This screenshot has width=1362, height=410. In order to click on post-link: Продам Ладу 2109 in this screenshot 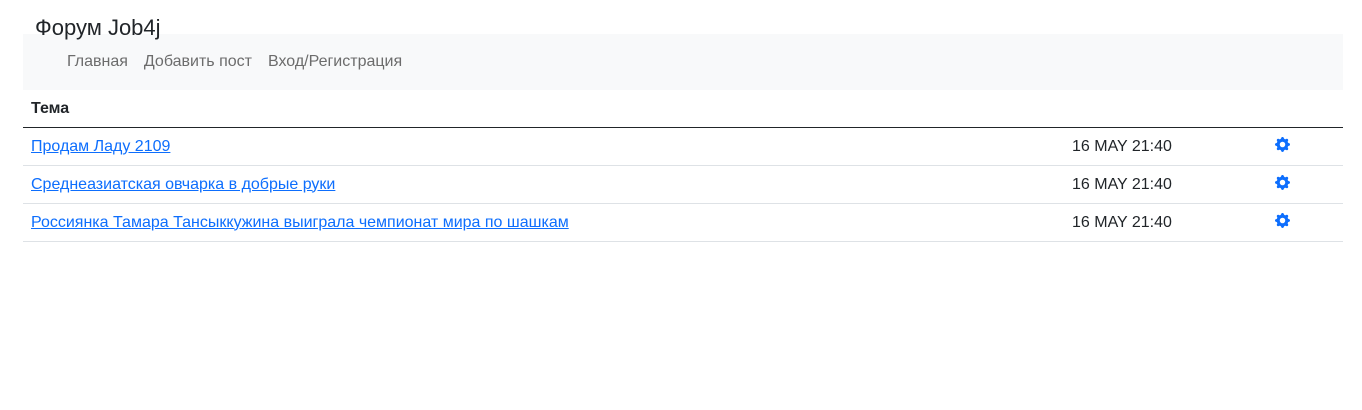, I will do `click(100, 146)`.